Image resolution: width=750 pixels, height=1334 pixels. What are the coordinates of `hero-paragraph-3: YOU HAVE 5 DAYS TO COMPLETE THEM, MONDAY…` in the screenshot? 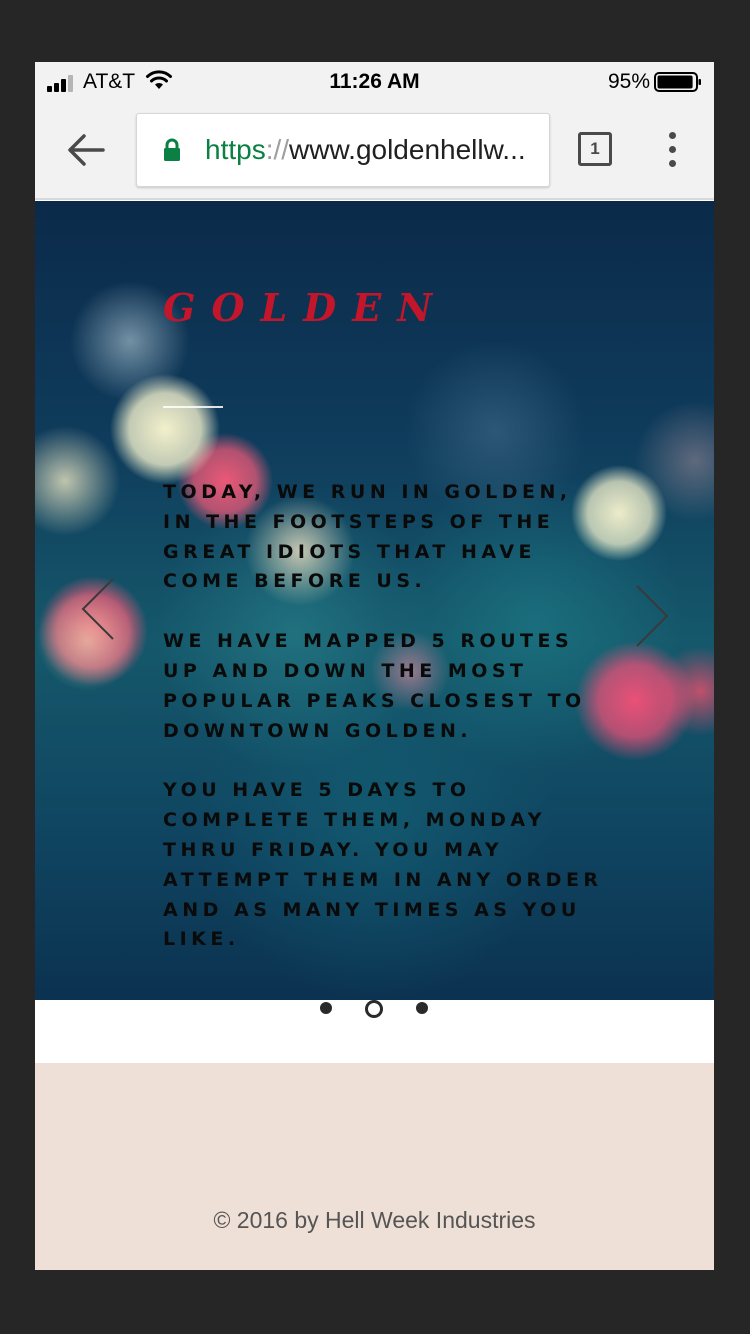 It's located at (383, 865).